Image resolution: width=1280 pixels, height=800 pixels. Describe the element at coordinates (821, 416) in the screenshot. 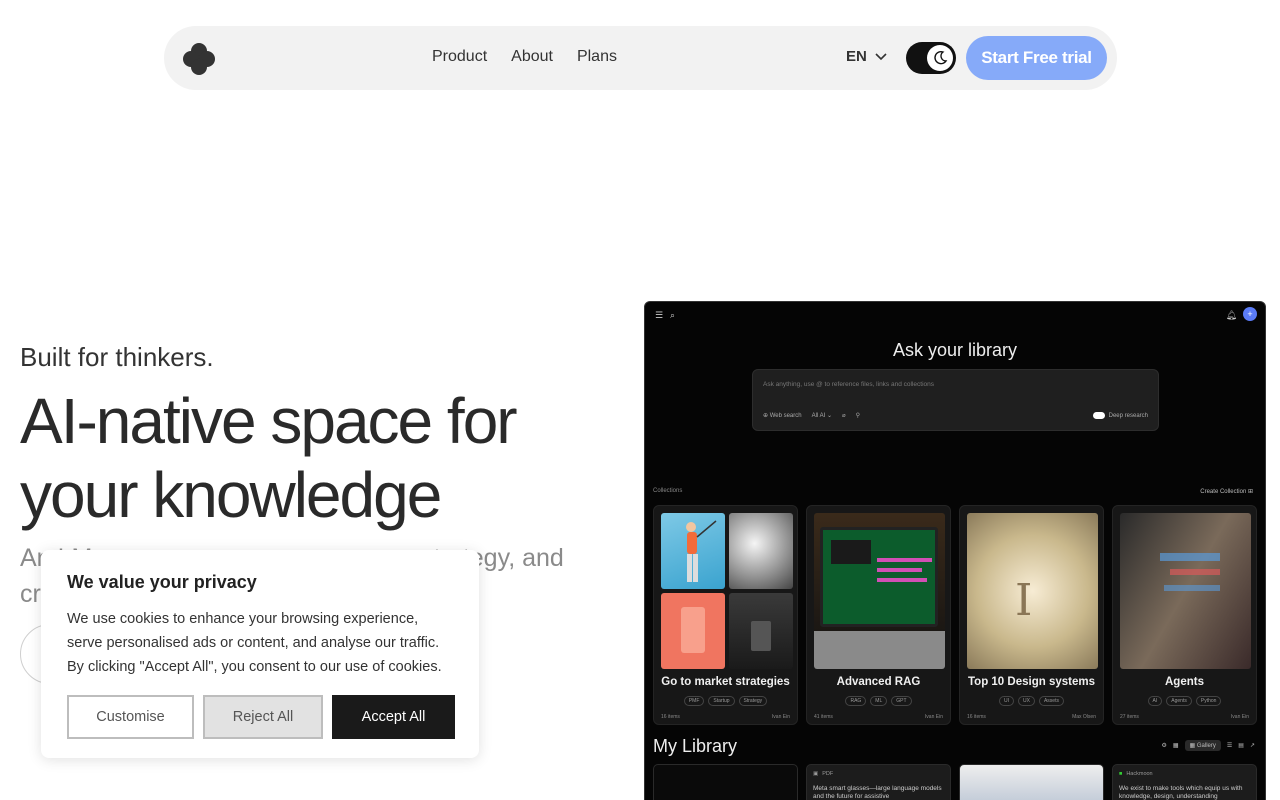

I see `model-selector: All AI ⌄` at that location.